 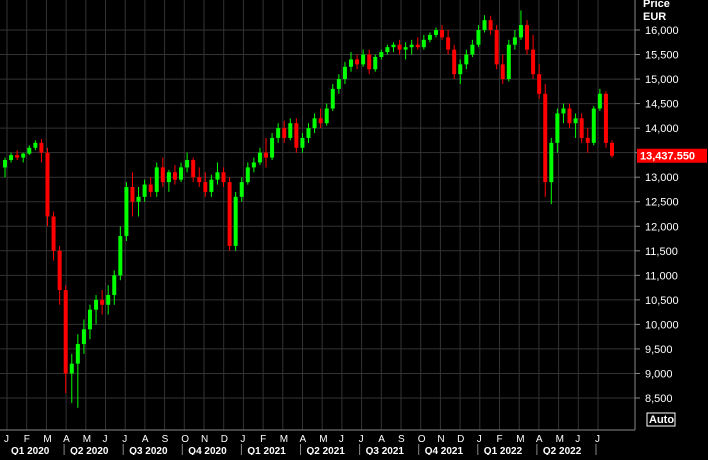 What do you see at coordinates (662, 301) in the screenshot?
I see `y-tick-label: 10,500` at bounding box center [662, 301].